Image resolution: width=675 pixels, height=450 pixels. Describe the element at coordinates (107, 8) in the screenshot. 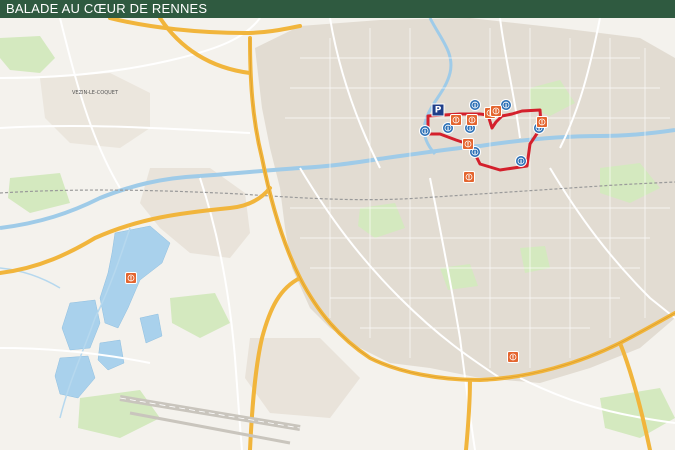

I see `page-title: BALADE AU CŒUR DE RENNES` at that location.